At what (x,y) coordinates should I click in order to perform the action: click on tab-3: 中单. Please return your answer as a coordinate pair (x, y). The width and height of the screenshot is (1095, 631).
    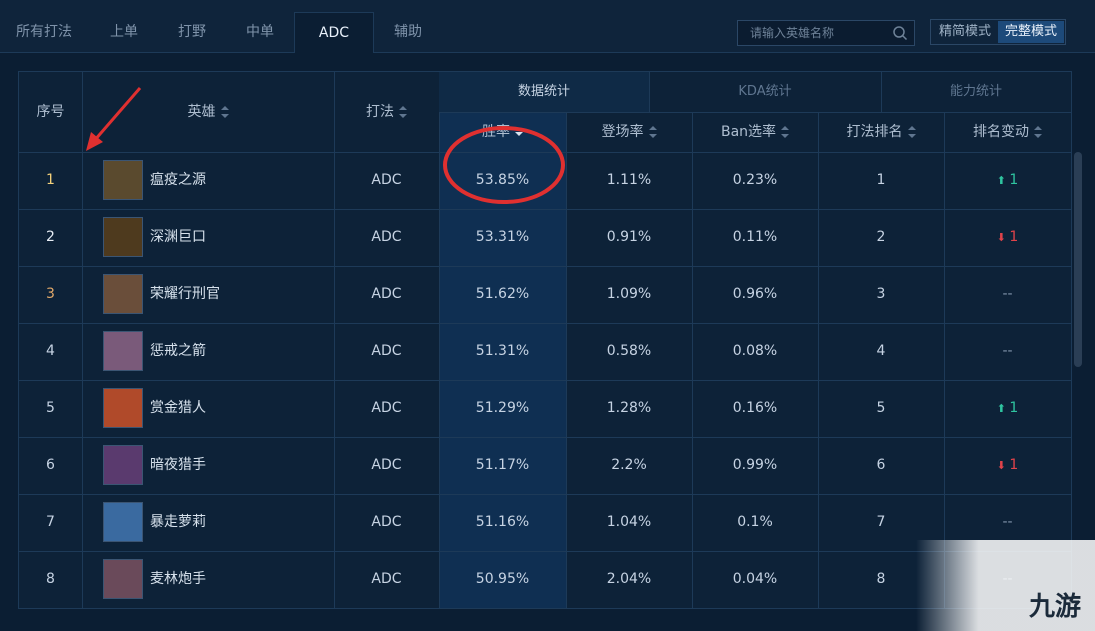
    Looking at the image, I should click on (260, 32).